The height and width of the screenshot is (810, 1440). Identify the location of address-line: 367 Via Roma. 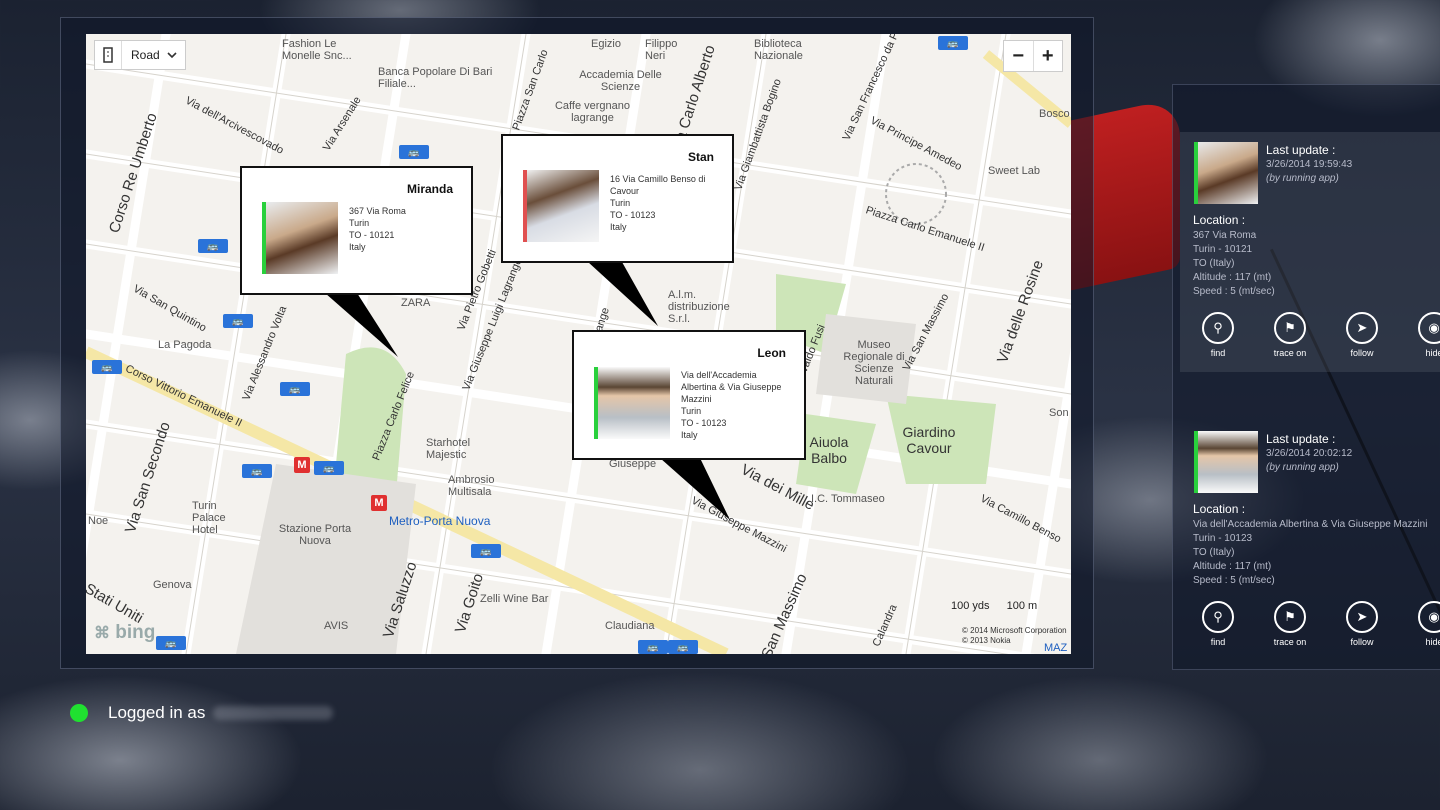
(377, 211).